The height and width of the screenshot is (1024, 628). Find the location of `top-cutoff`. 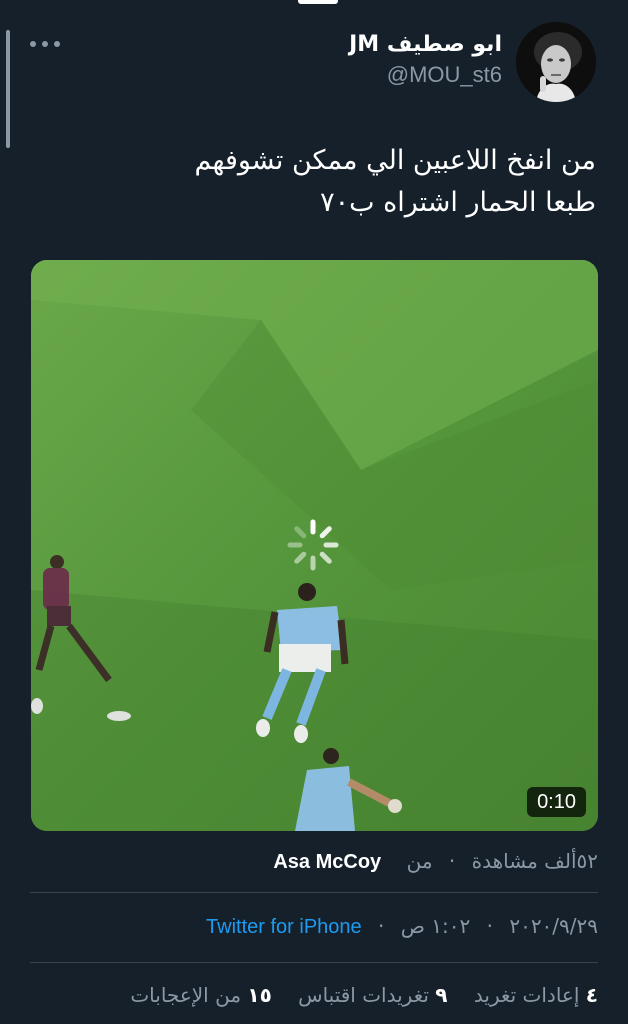

top-cutoff is located at coordinates (314, 4).